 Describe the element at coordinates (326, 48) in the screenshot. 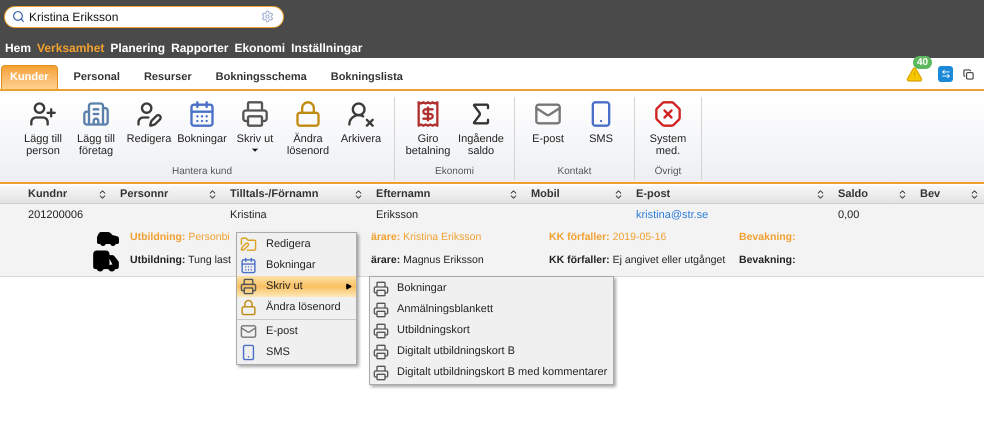

I see `nav-link: Inställningar` at that location.